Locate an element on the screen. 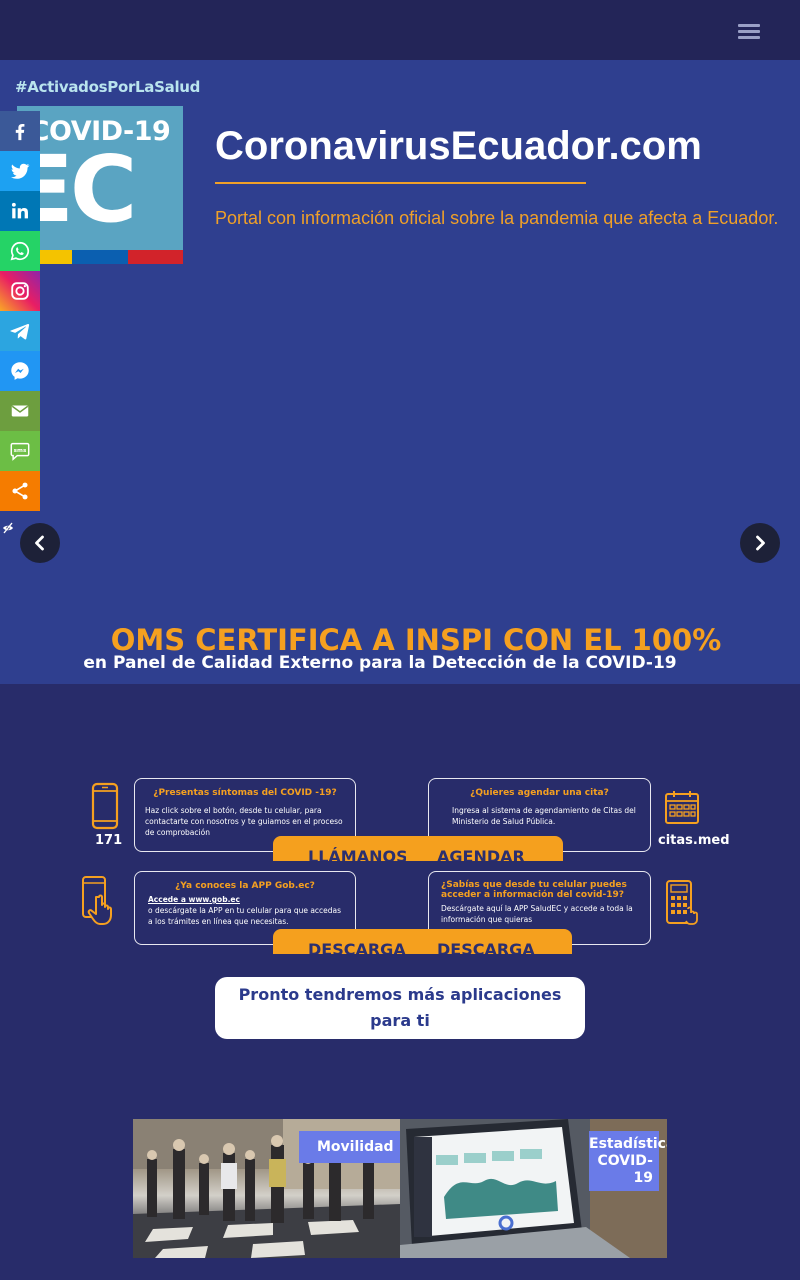  email-share-button is located at coordinates (20, 411).